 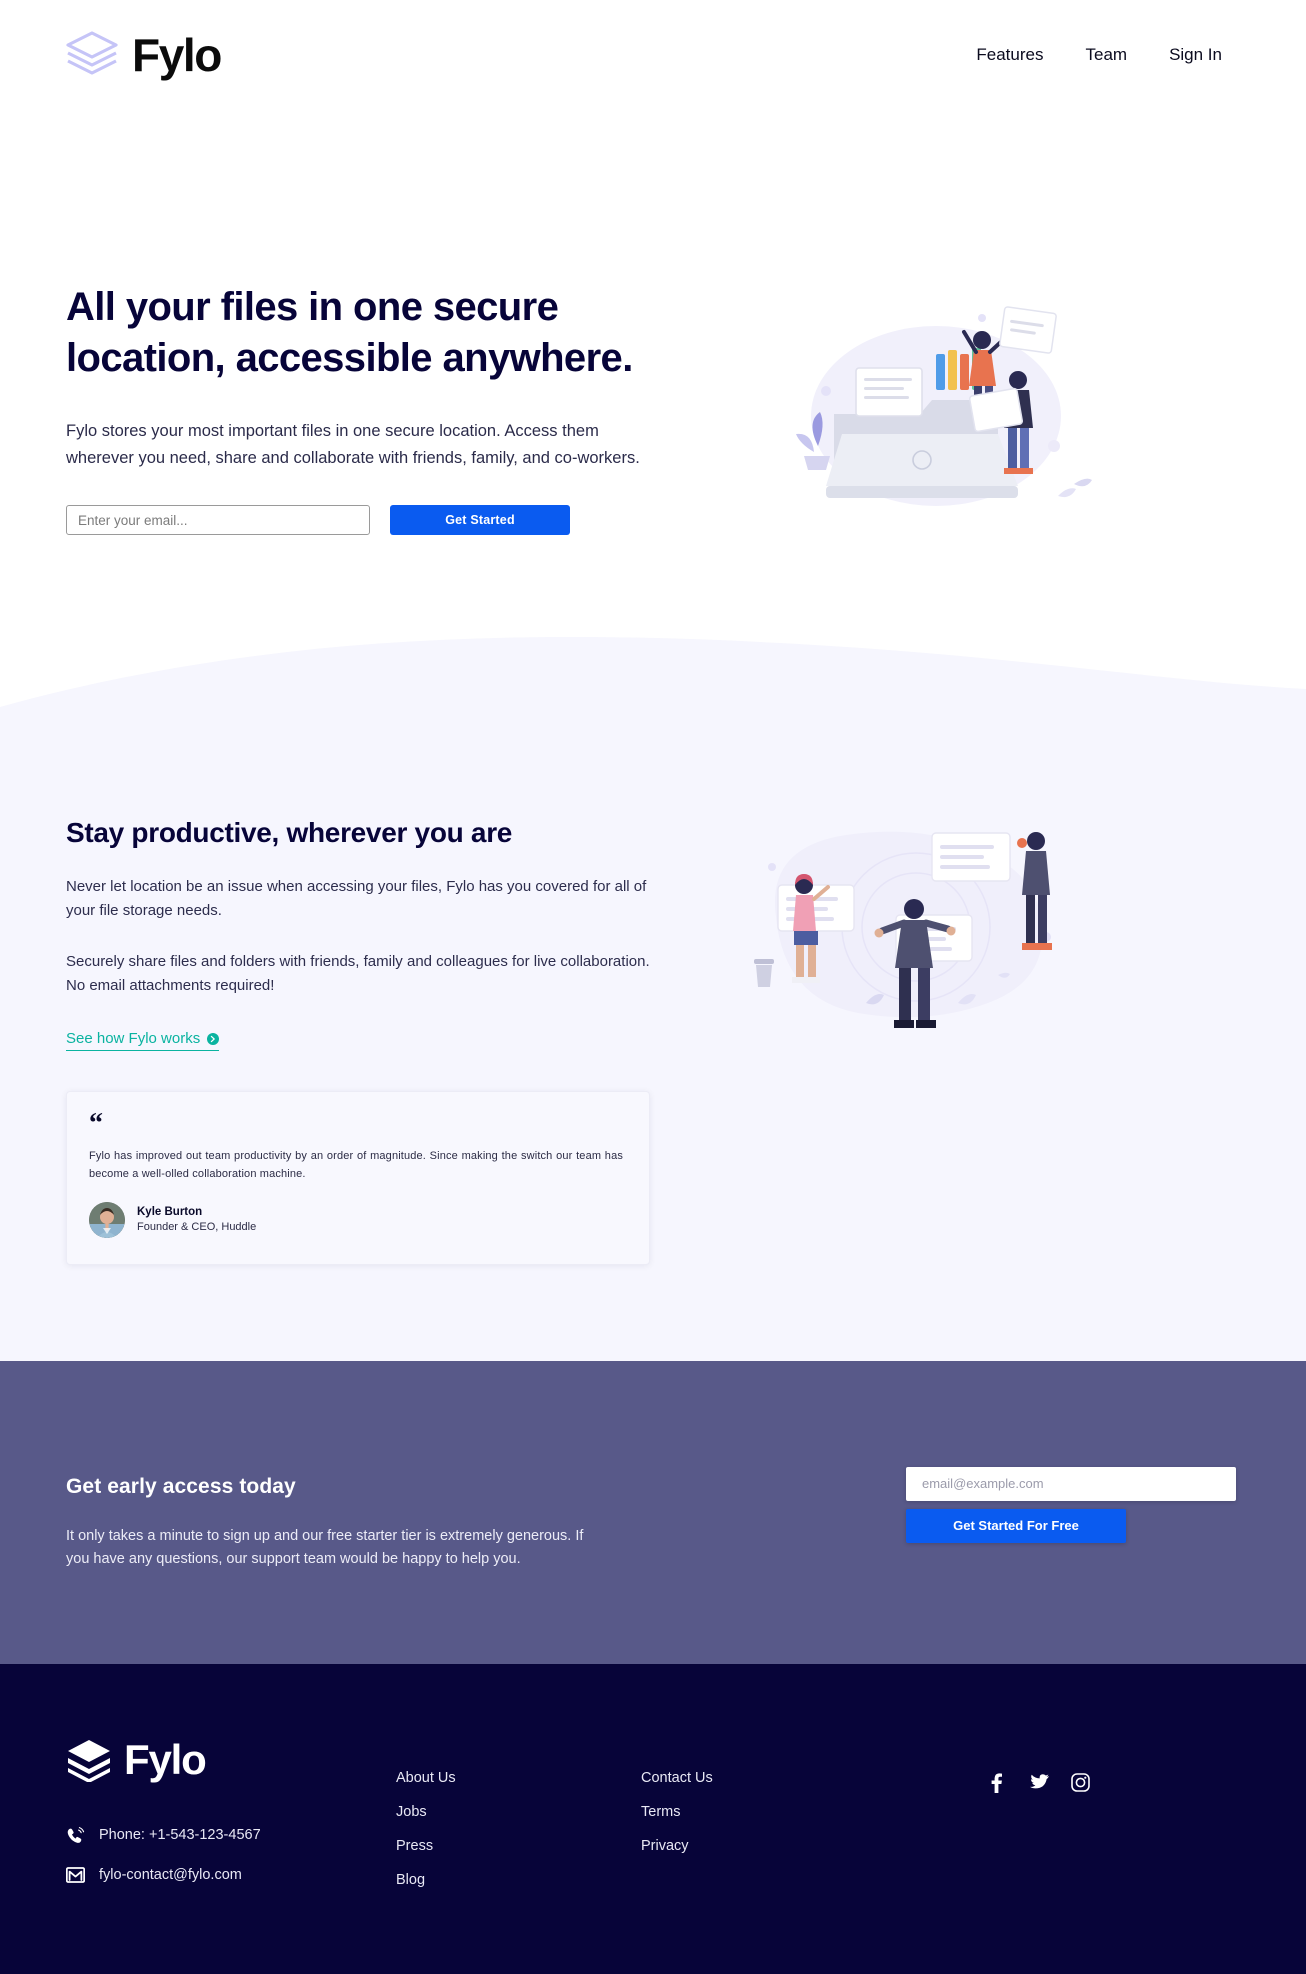 I want to click on hero-email-input, so click(x=218, y=520).